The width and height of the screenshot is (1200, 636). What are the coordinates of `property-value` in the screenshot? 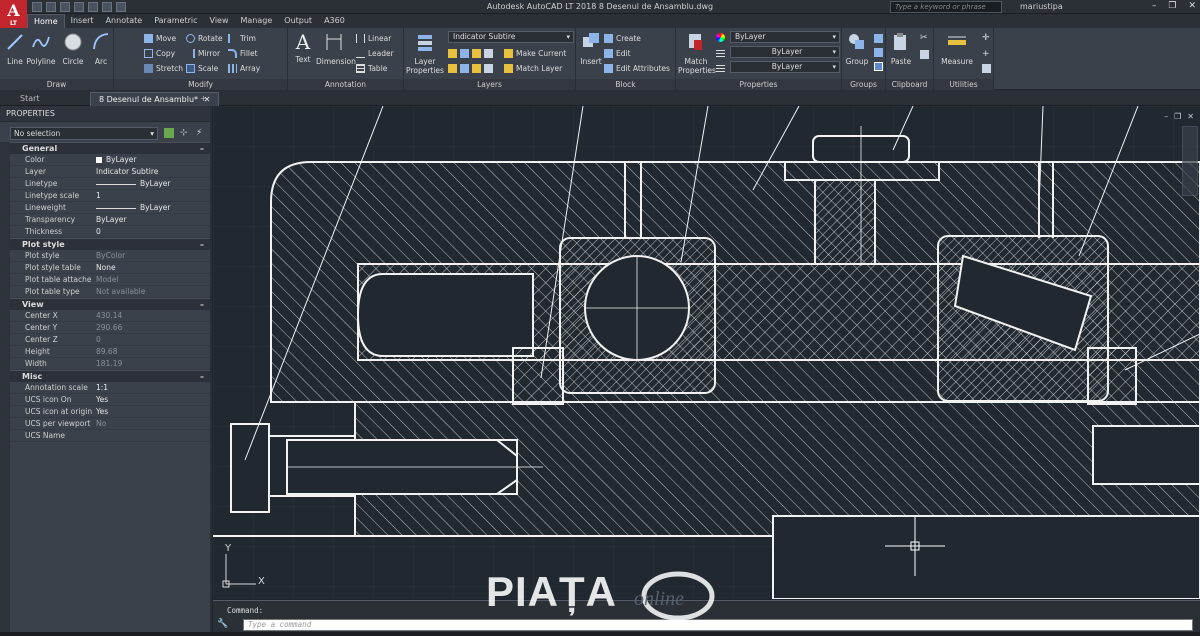 It's located at (151, 435).